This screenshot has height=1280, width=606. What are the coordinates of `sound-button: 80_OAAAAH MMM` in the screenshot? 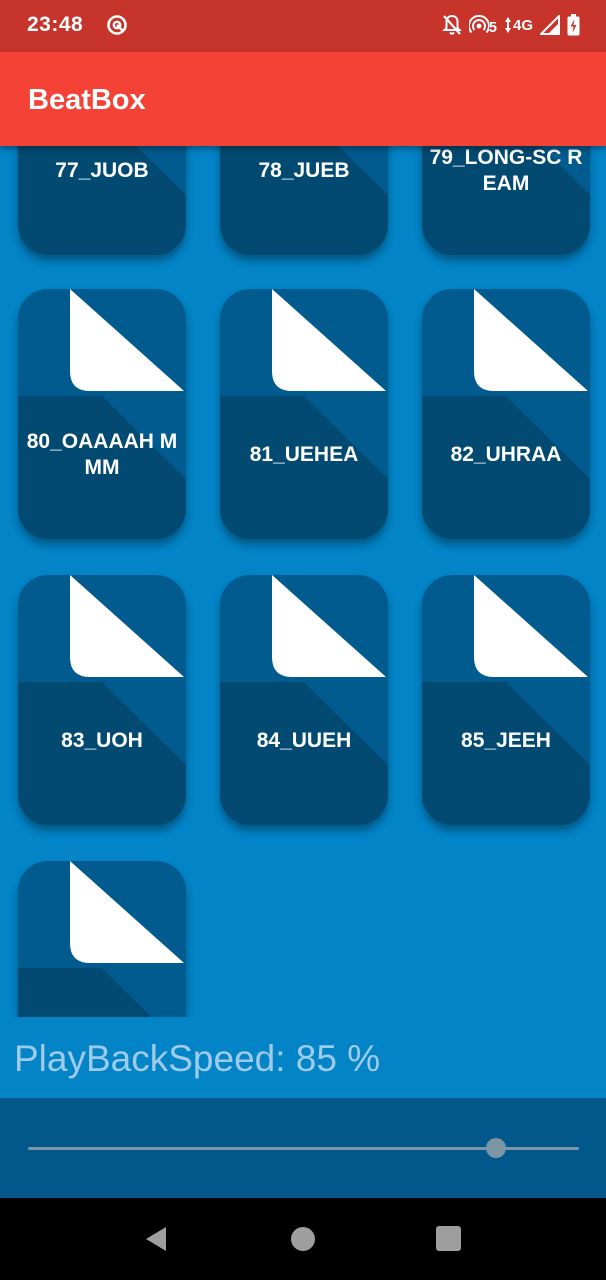 It's located at (102, 414).